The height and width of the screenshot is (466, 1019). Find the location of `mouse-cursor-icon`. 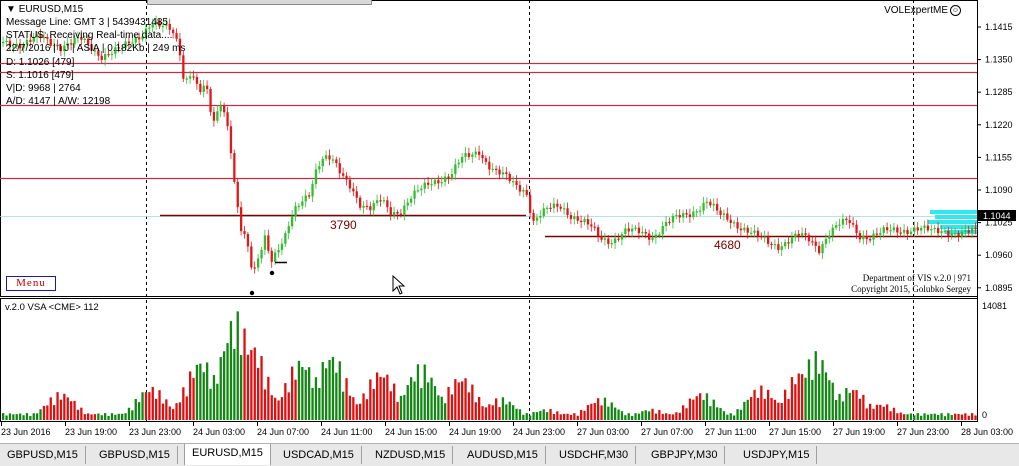

mouse-cursor-icon is located at coordinates (399, 285).